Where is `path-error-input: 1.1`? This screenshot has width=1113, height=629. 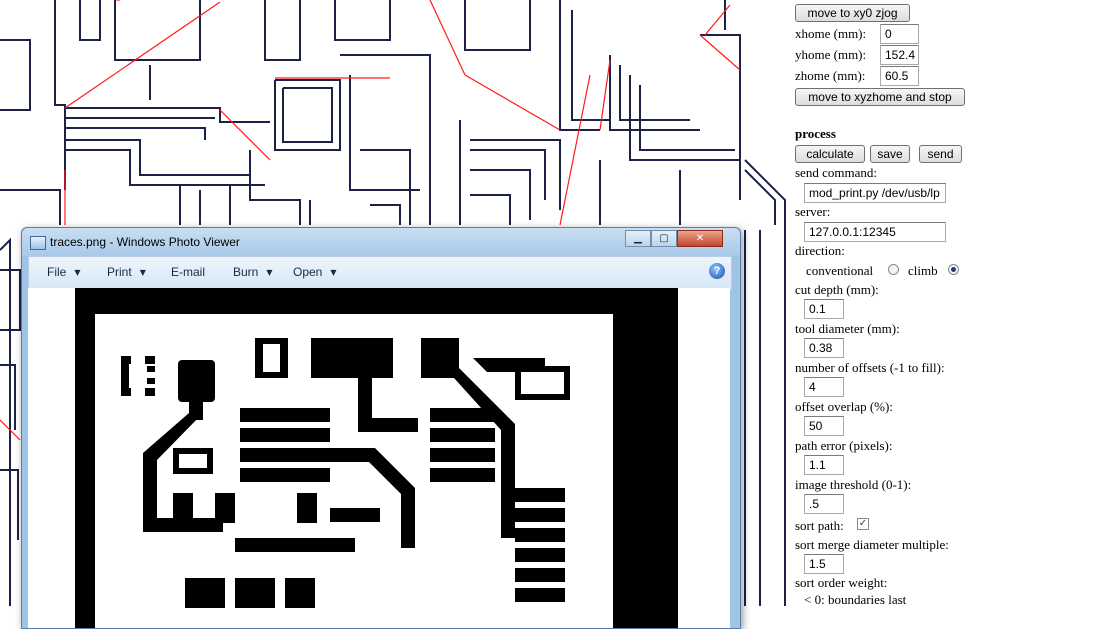 path-error-input: 1.1 is located at coordinates (824, 465).